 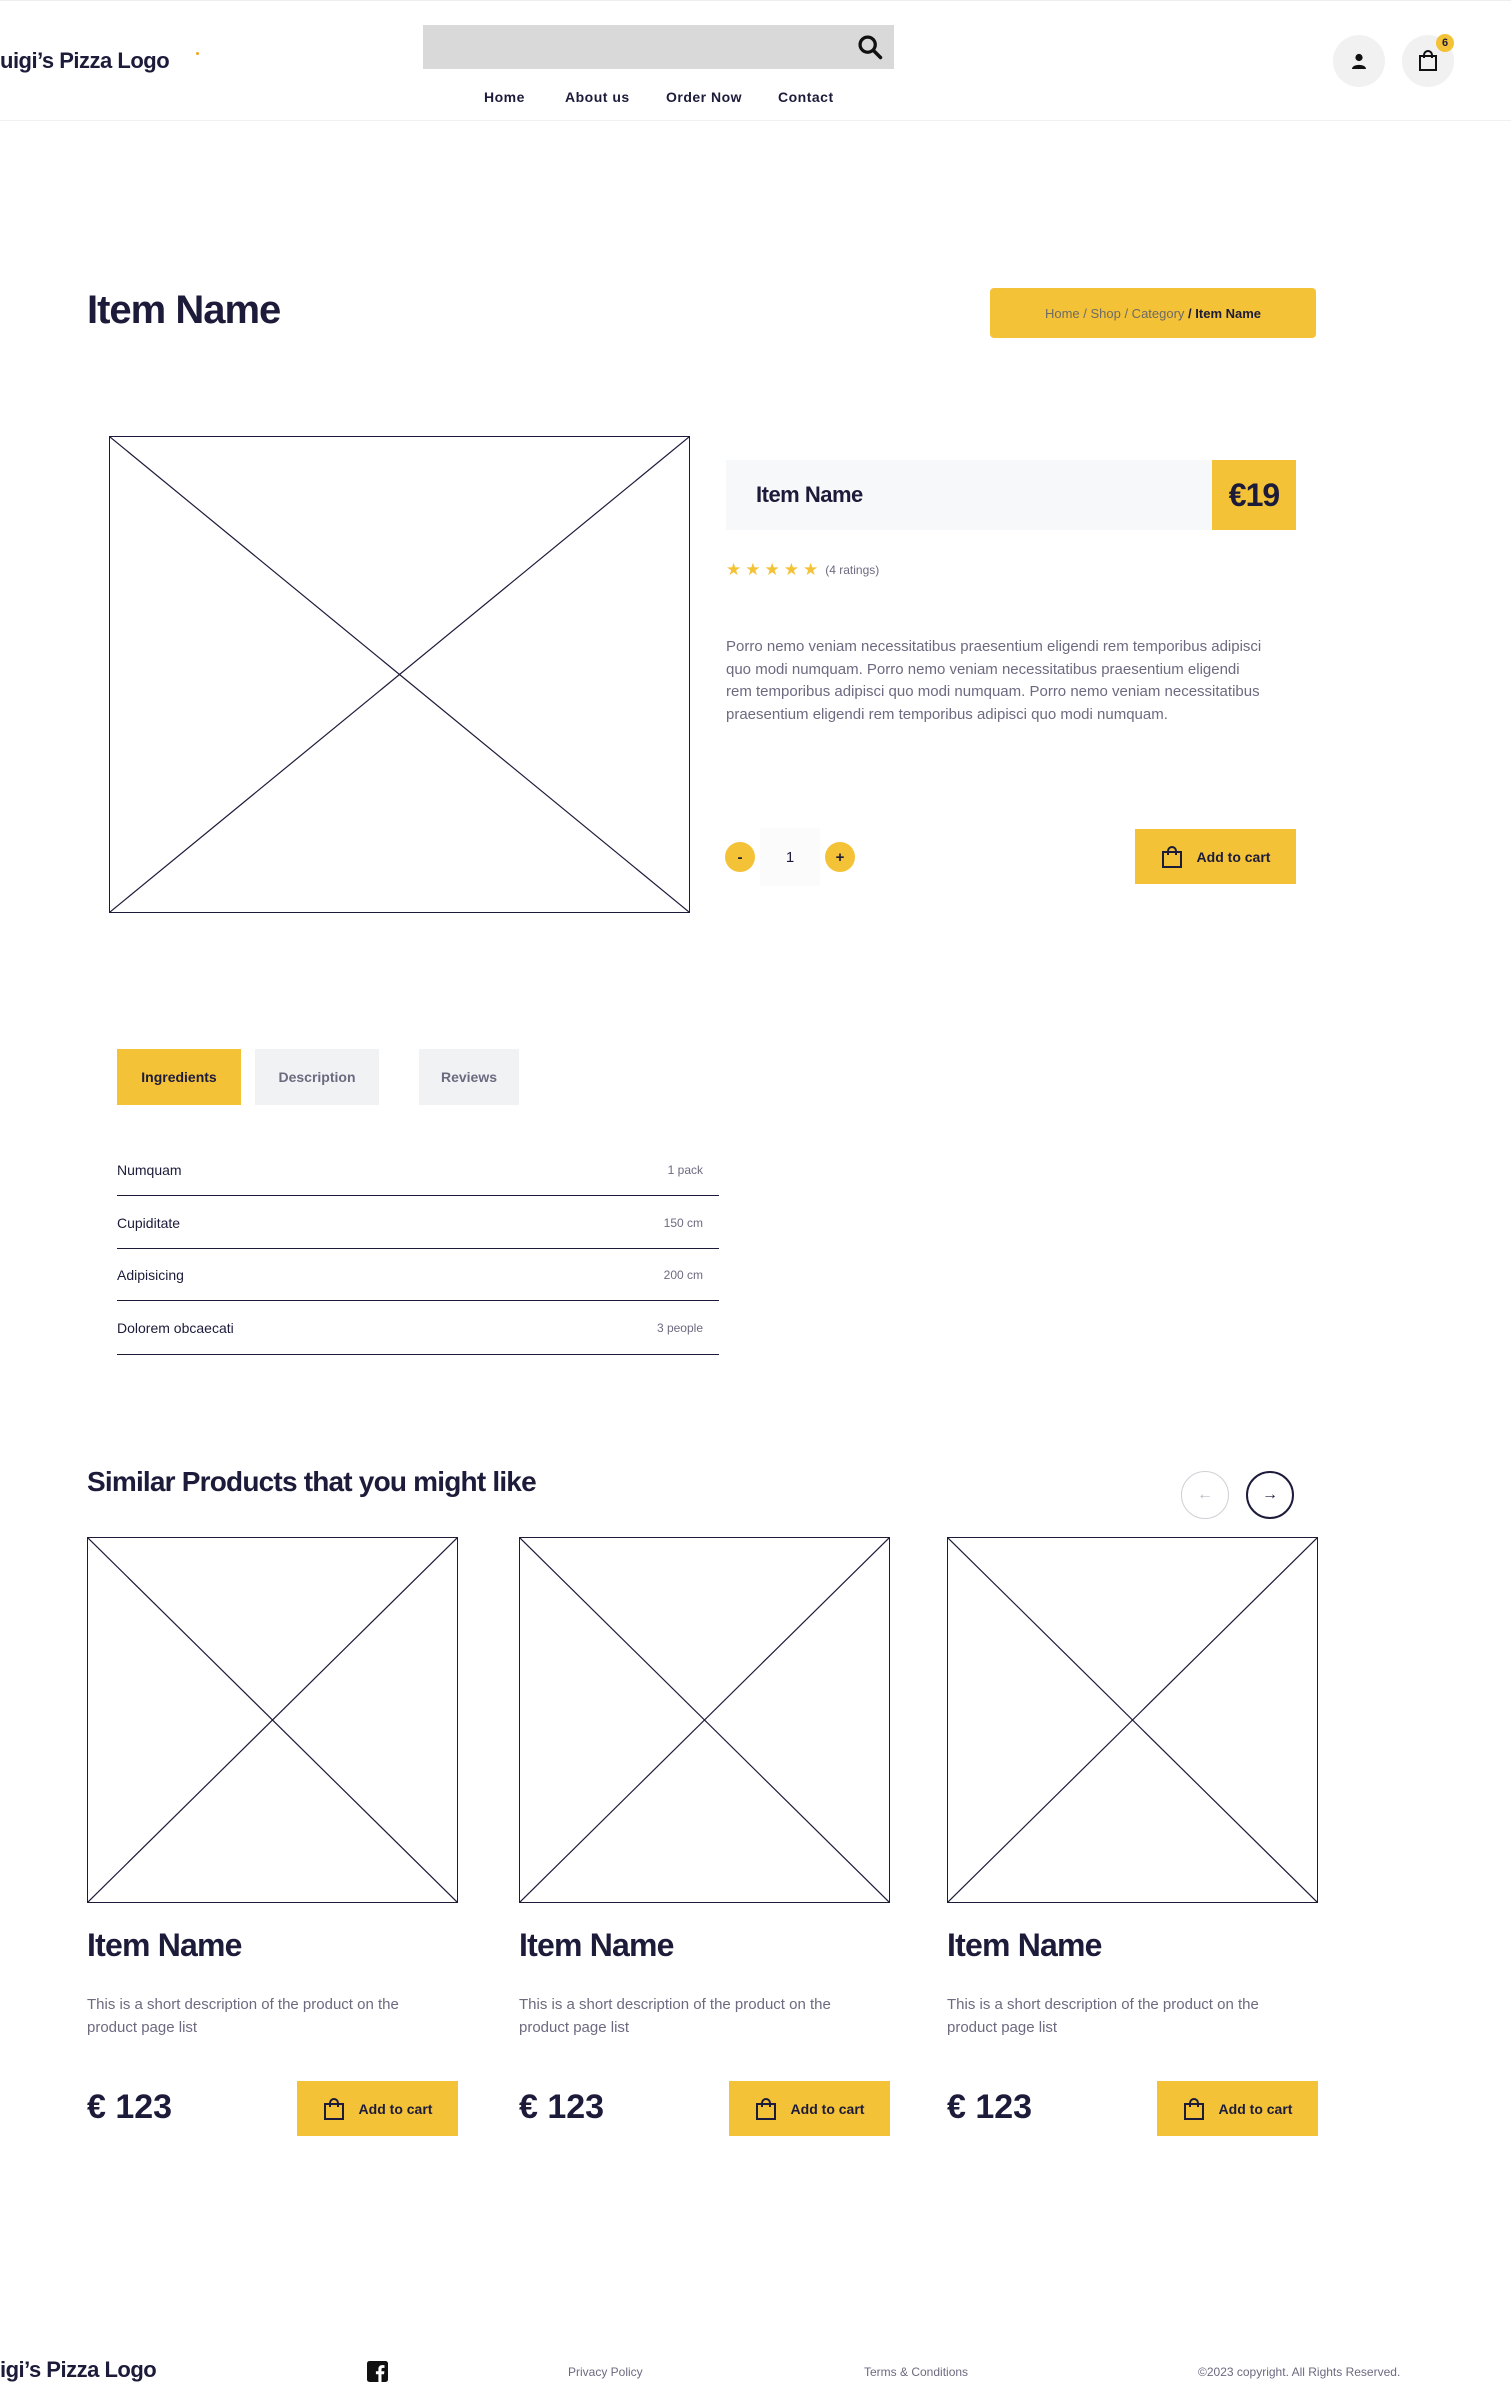 I want to click on similar-products-title: Similar Products that you might like, so click(x=312, y=1481).